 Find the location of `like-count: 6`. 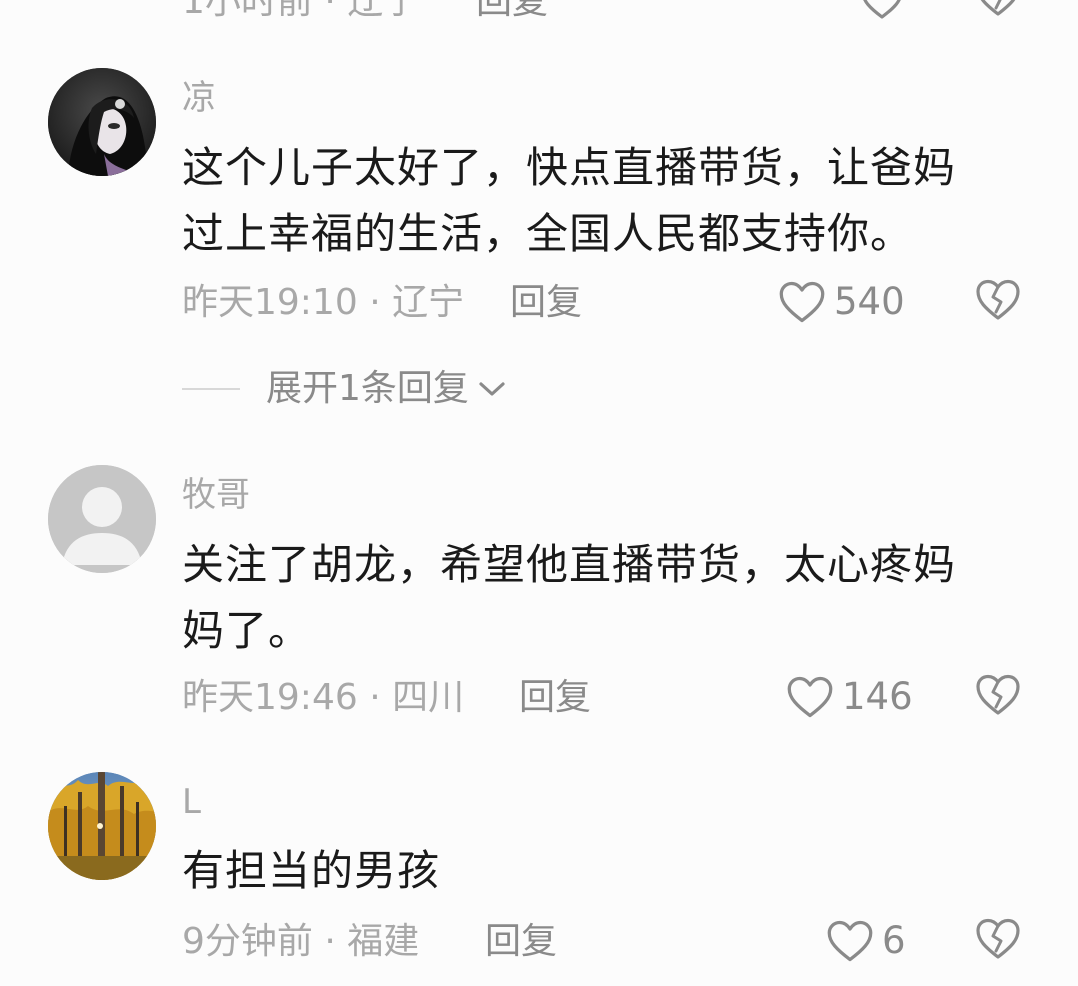

like-count: 6 is located at coordinates (894, 940).